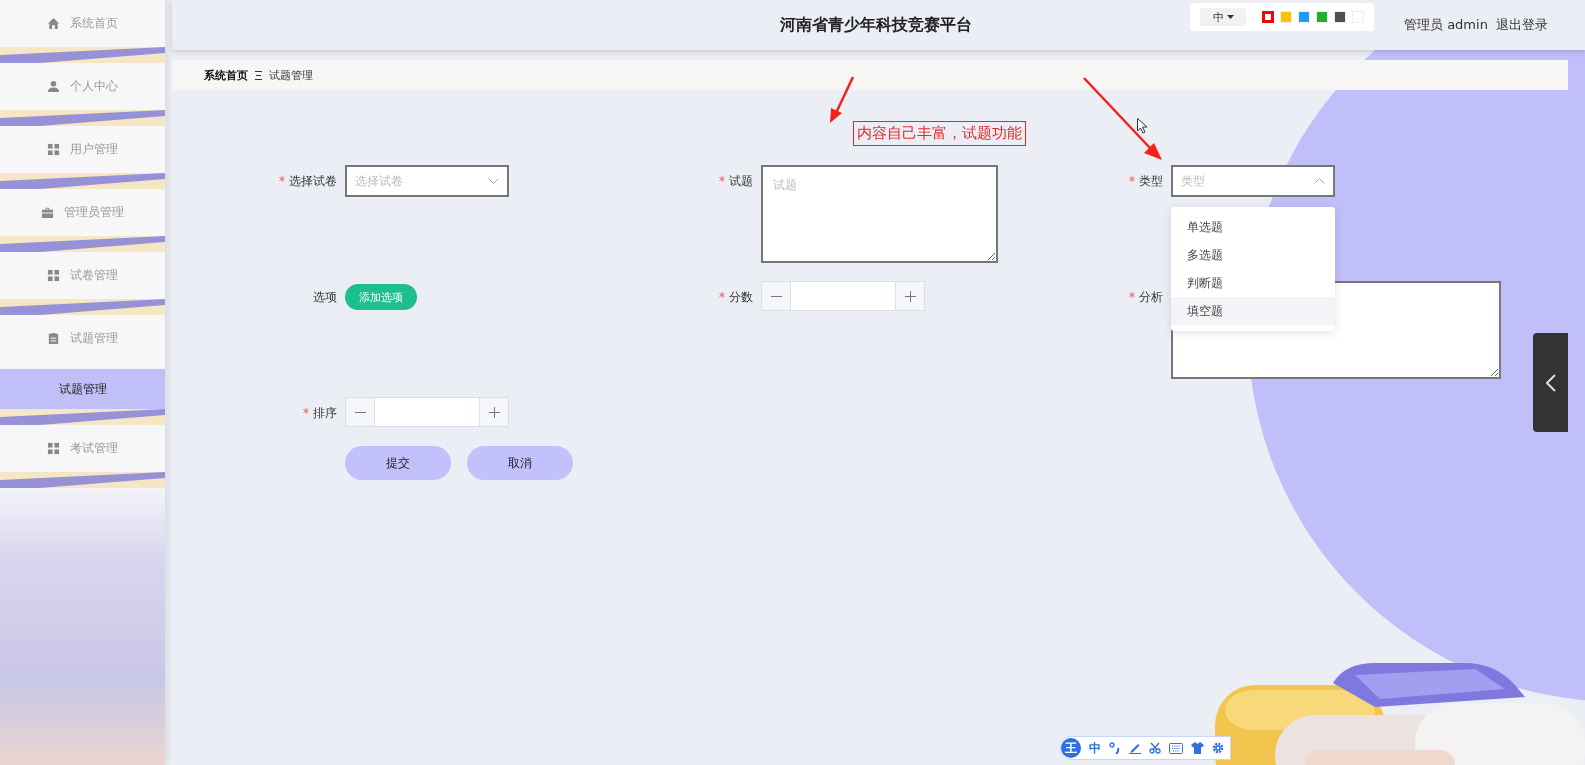 This screenshot has height=765, width=1585. Describe the element at coordinates (1218, 748) in the screenshot. I see `settings-icon` at that location.